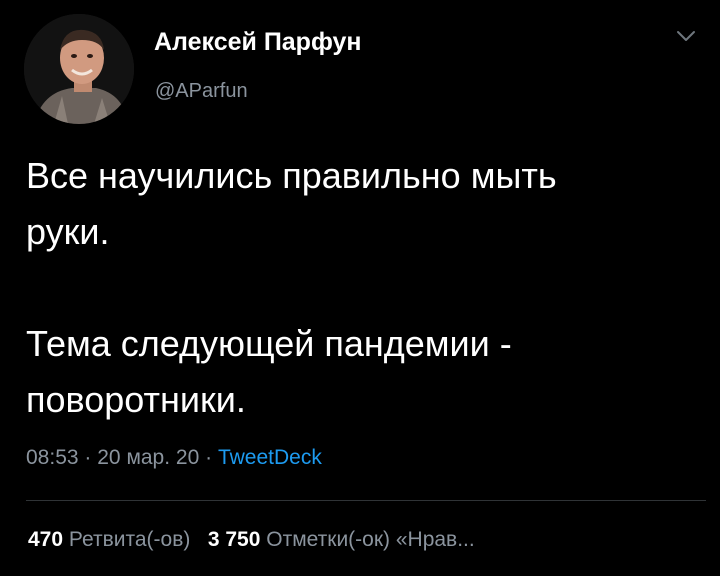  What do you see at coordinates (136, 399) in the screenshot?
I see `tweet-line: поворотники.` at bounding box center [136, 399].